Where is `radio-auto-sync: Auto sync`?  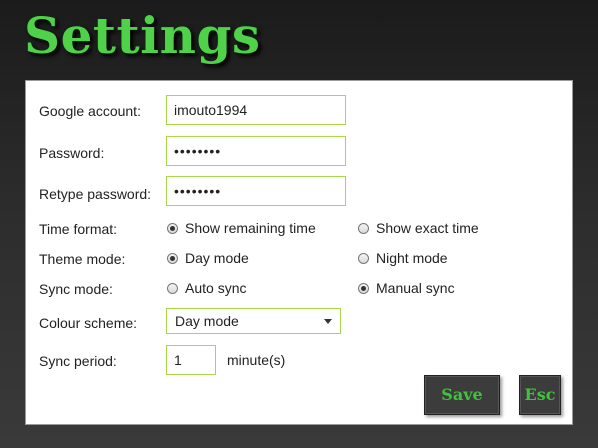
radio-auto-sync: Auto sync is located at coordinates (206, 288).